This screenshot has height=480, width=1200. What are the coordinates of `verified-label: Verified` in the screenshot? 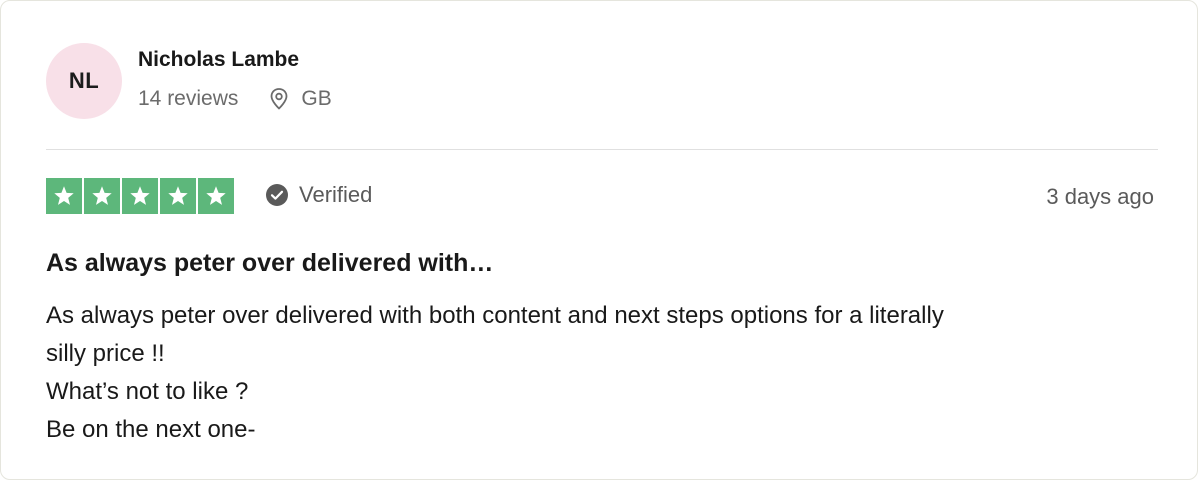 It's located at (336, 194).